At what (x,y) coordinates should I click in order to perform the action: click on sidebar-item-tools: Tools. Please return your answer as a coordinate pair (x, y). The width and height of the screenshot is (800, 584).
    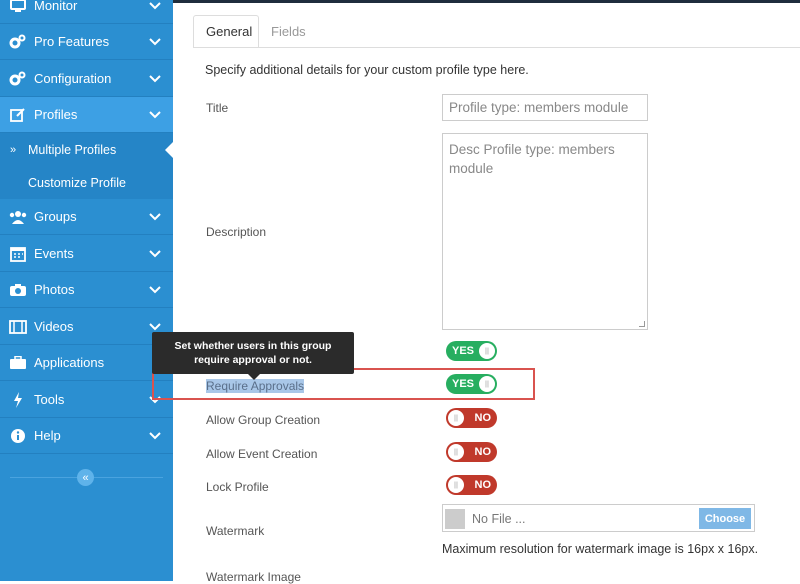
    Looking at the image, I should click on (86, 400).